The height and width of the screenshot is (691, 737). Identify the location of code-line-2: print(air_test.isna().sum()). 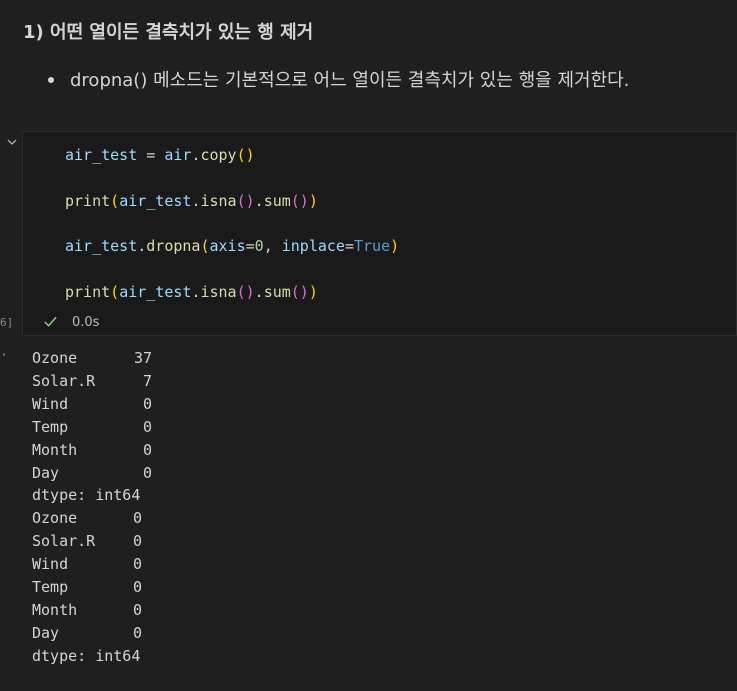
(191, 201).